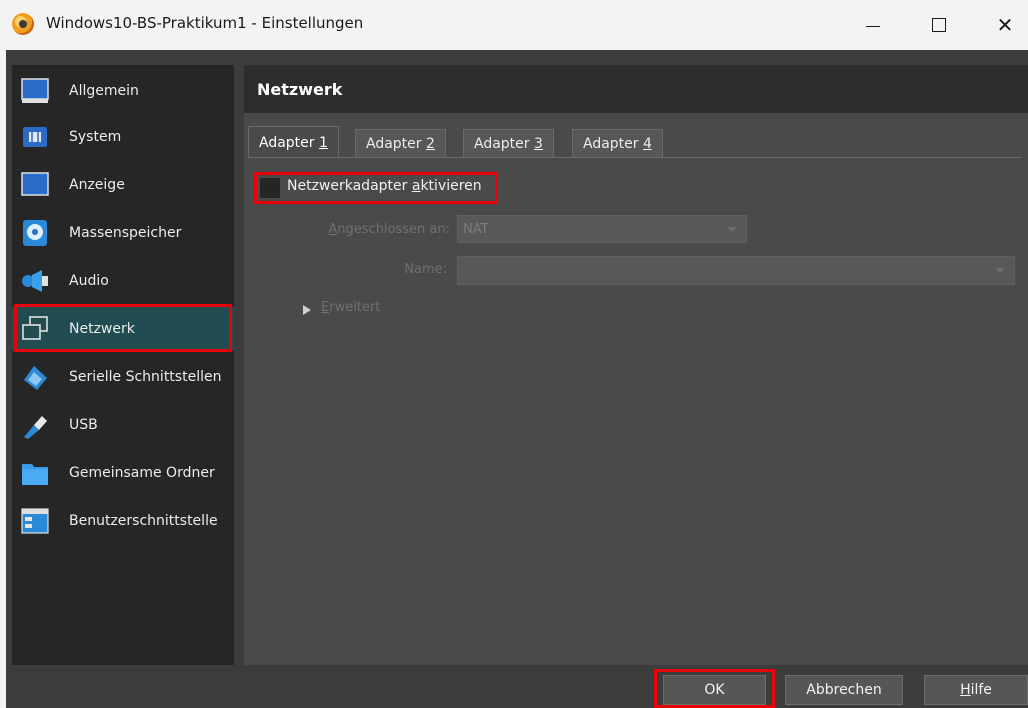  I want to click on sidebar-item-gemeinsame-ordner: Gemeinsame Ordner, so click(123, 473).